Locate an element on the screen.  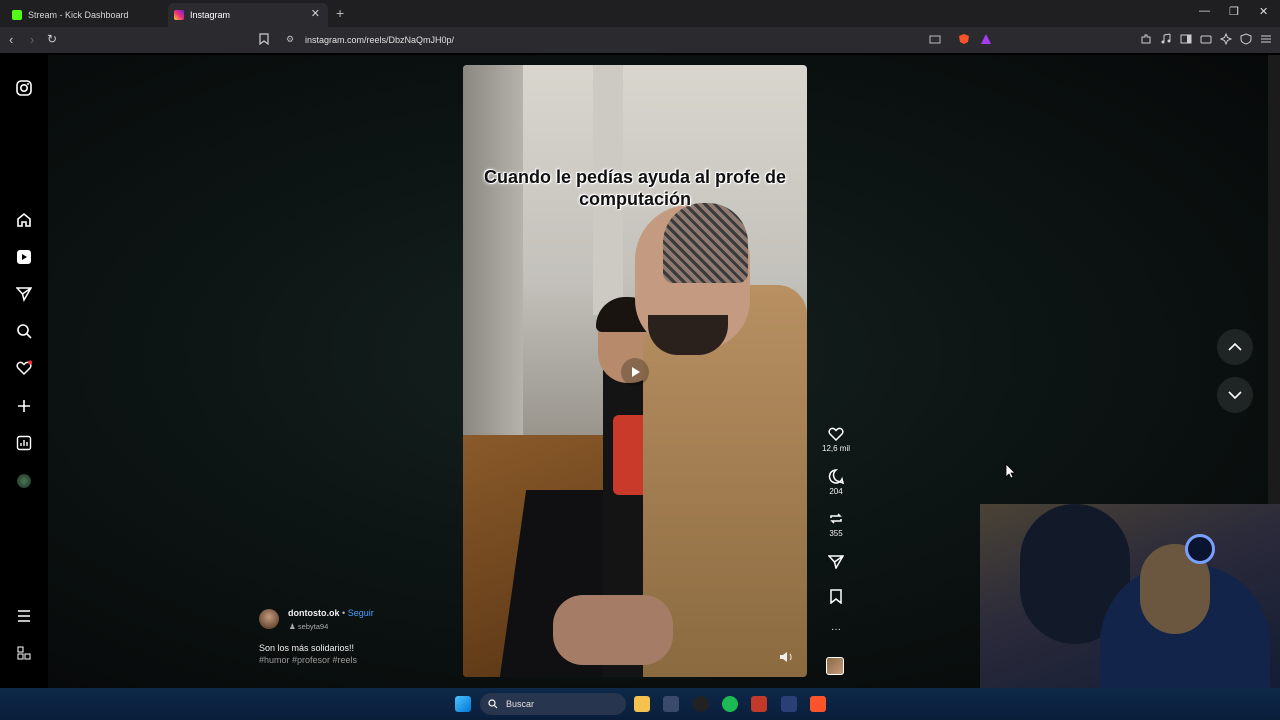
audio-thumbnail is located at coordinates (835, 666).